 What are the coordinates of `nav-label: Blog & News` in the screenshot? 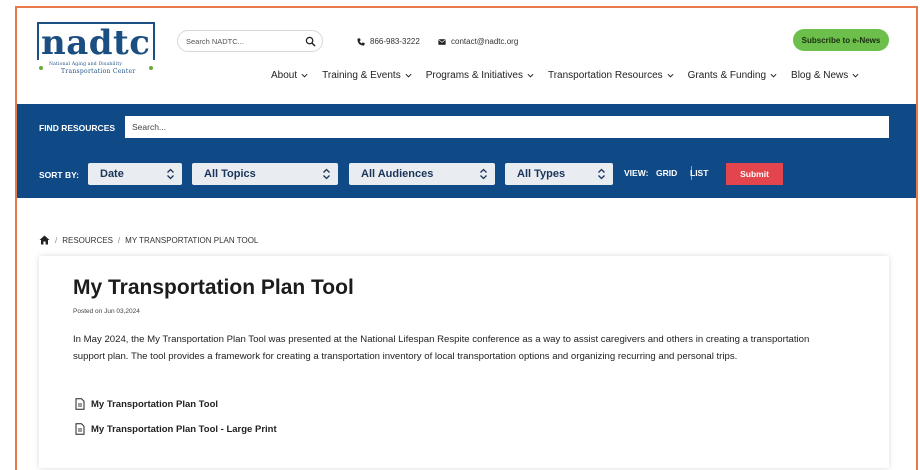 It's located at (820, 75).